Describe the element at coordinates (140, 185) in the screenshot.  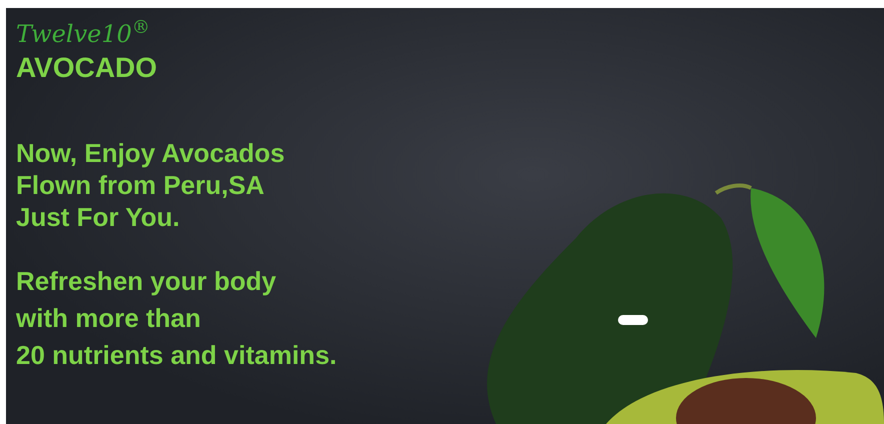
I see `headline-text: Flown from Peru,SA` at that location.